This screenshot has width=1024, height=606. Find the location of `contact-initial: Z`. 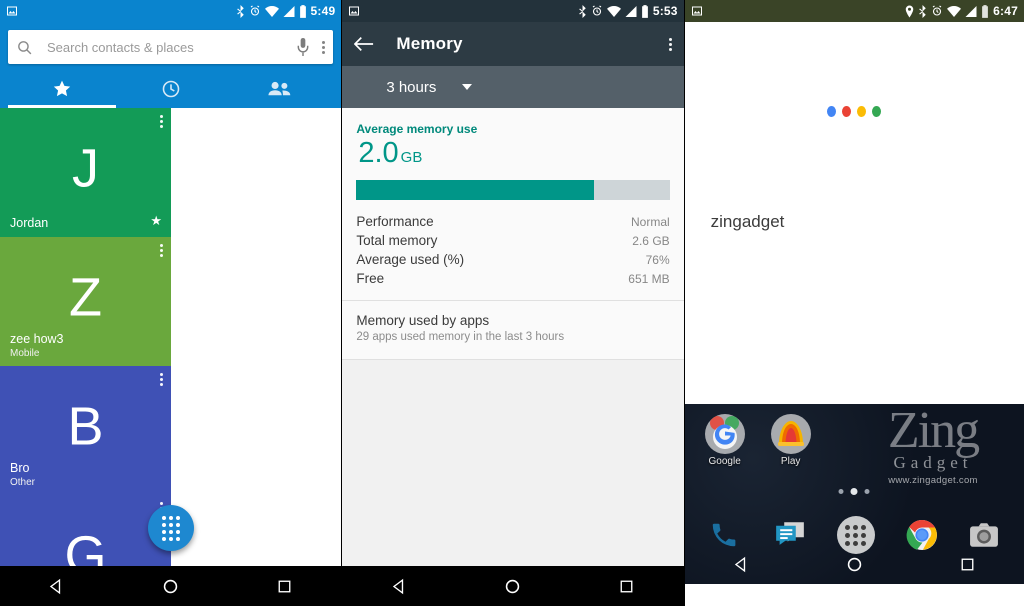

contact-initial: Z is located at coordinates (85, 297).